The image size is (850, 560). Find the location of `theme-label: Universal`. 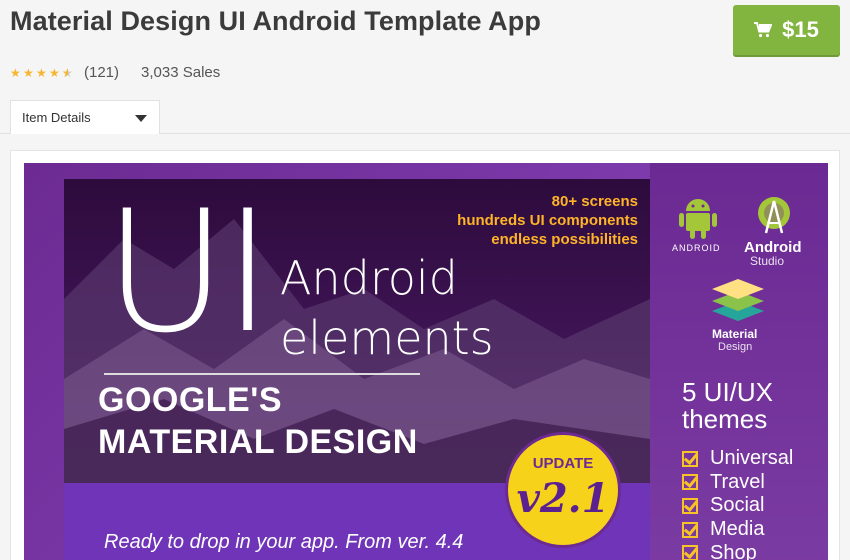

theme-label: Universal is located at coordinates (752, 458).